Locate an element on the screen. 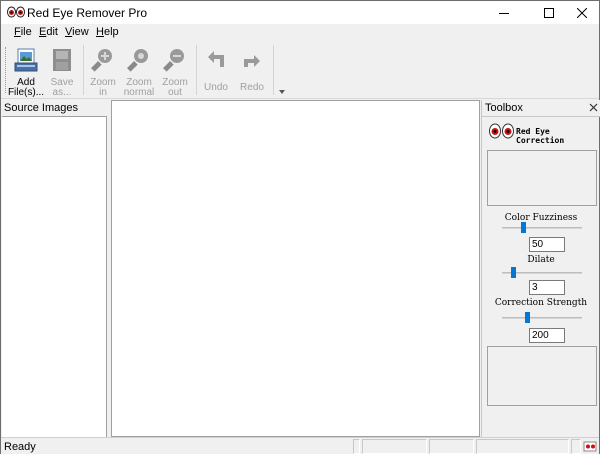 This screenshot has width=600, height=454. redo-button: Redo is located at coordinates (252, 72).